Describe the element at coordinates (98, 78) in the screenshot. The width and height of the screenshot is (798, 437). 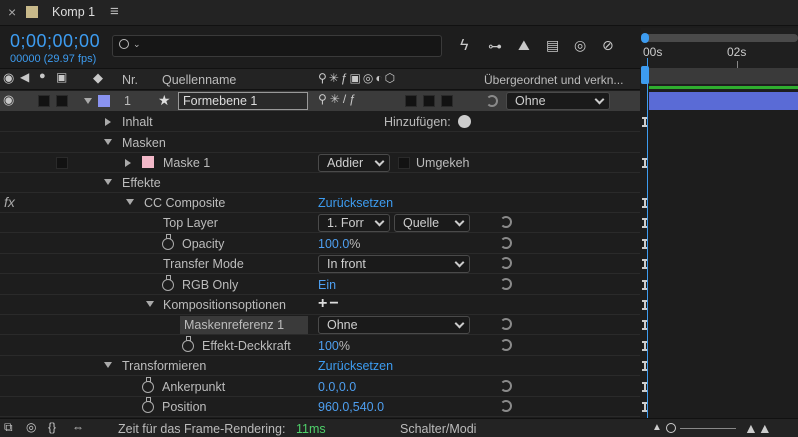
I see `label-tag-icon: ◆` at that location.